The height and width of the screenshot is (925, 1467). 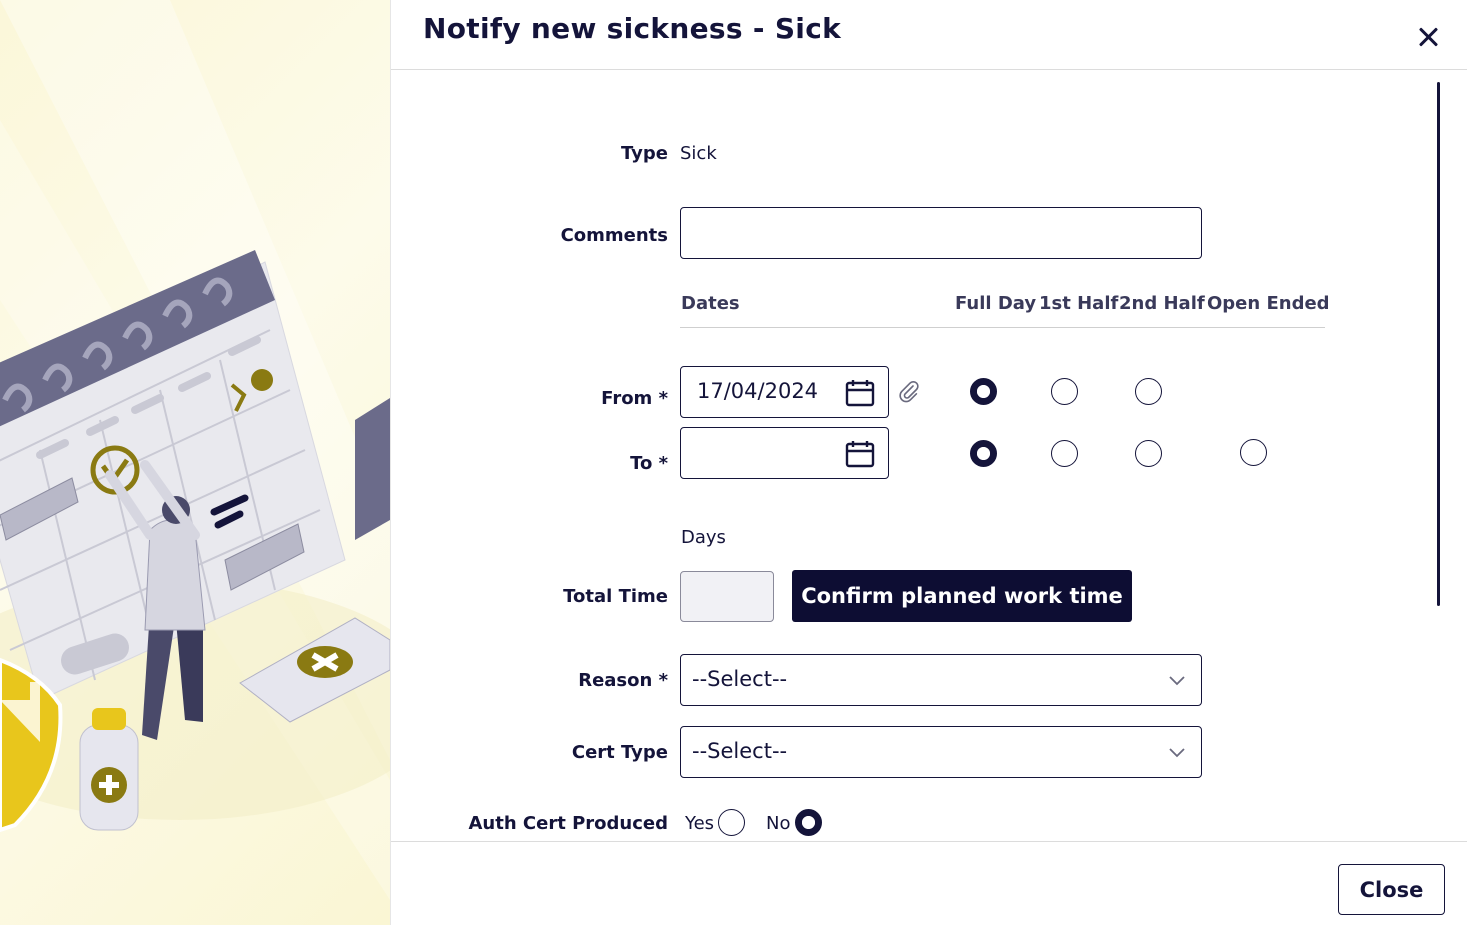 I want to click on first-half-column-header: 1st Half, so click(x=1079, y=303).